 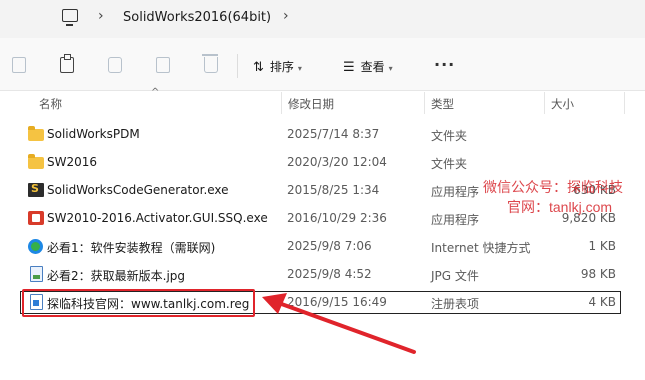 What do you see at coordinates (345, 327) in the screenshot?
I see `arrow-shaft` at bounding box center [345, 327].